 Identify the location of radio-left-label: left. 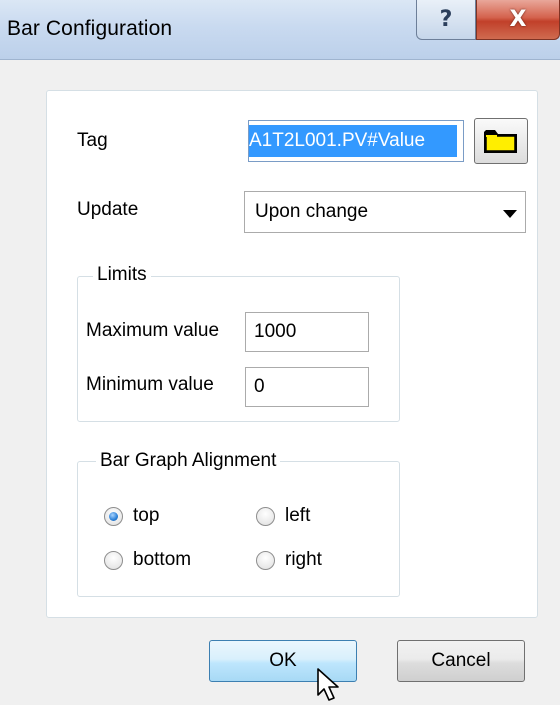
(298, 515).